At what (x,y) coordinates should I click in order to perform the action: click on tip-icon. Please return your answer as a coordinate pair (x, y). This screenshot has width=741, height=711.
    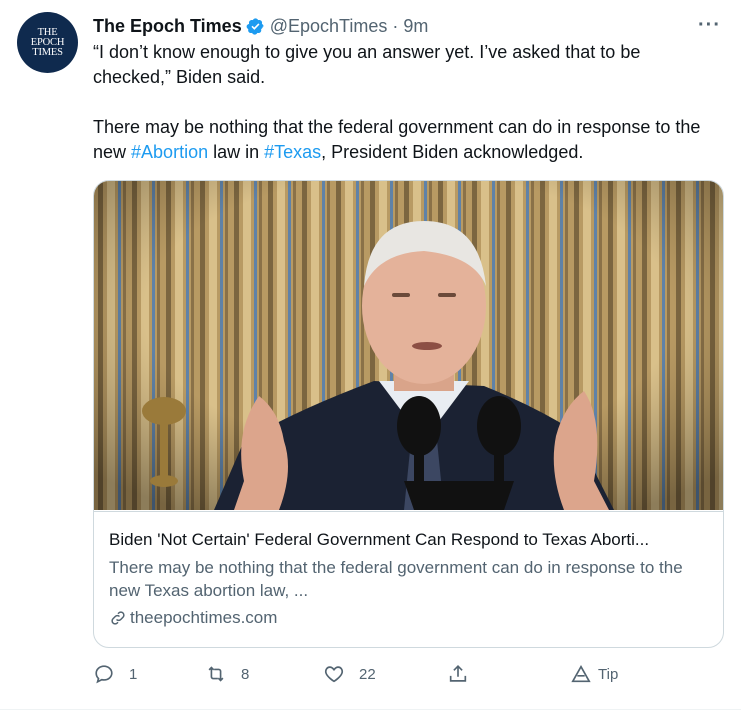
    Looking at the image, I should click on (581, 673).